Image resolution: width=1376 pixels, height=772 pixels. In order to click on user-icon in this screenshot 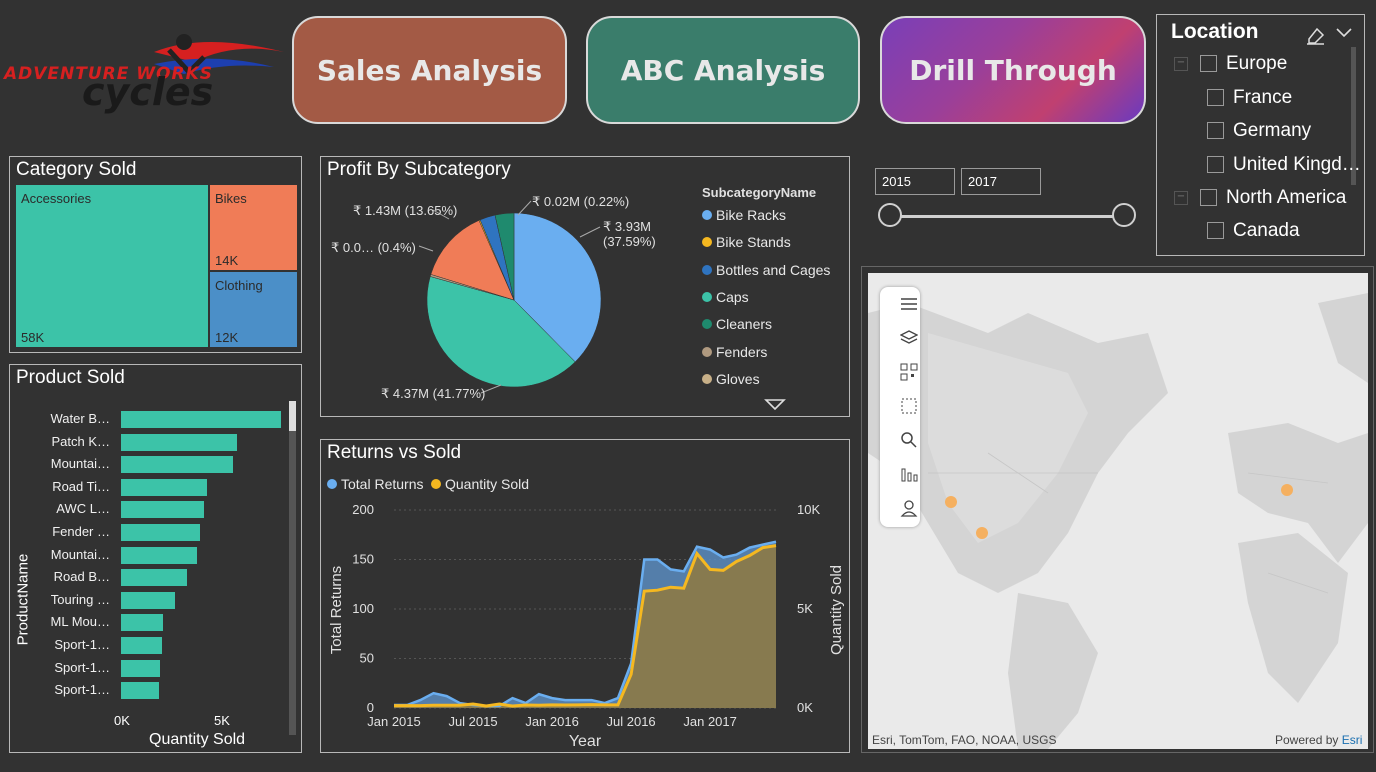, I will do `click(909, 508)`.